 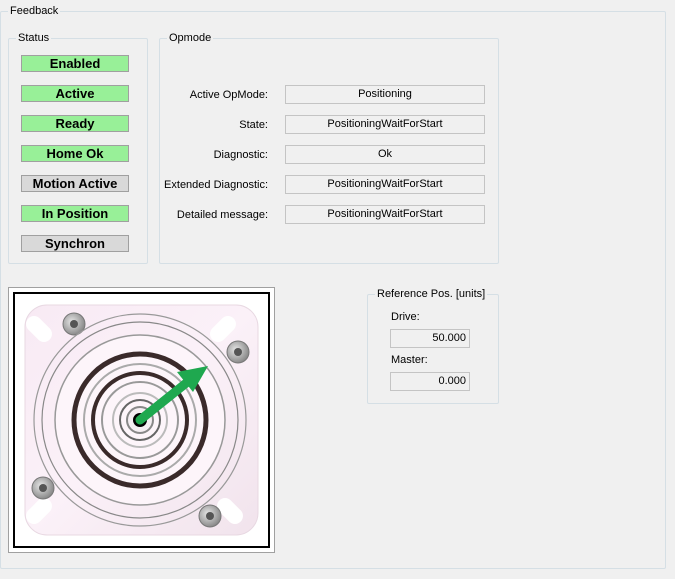 I want to click on active-opmode-field: Positioning, so click(x=385, y=94).